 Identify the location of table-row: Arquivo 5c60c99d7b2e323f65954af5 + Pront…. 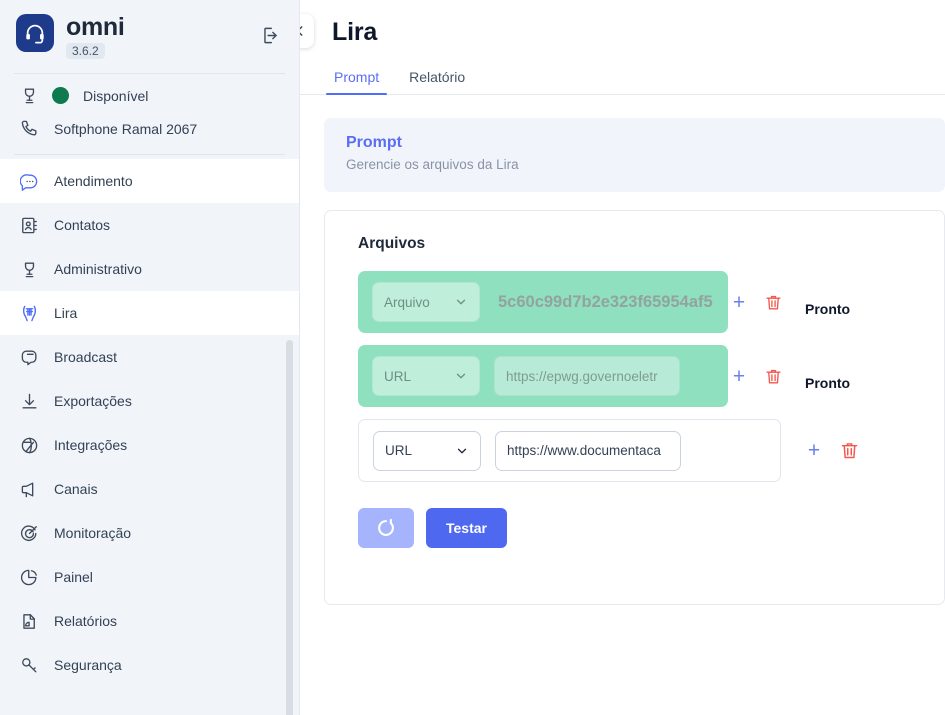
(651, 302).